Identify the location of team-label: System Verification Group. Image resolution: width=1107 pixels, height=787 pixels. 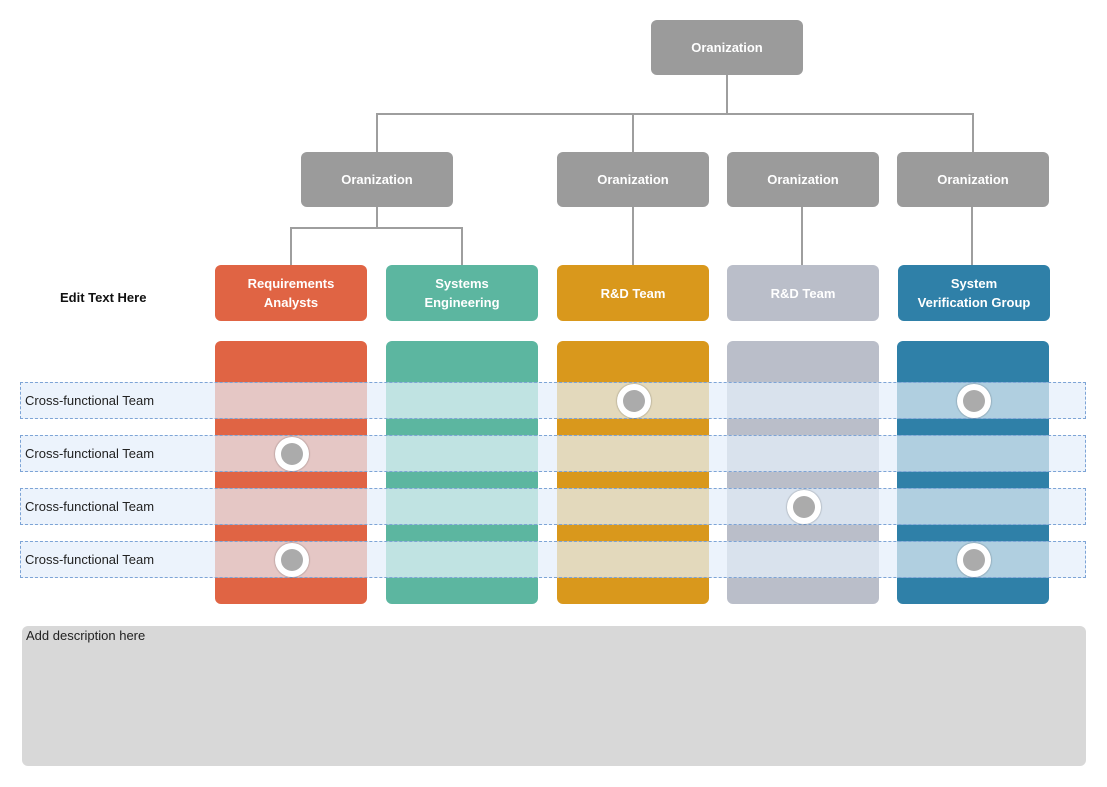
(974, 293).